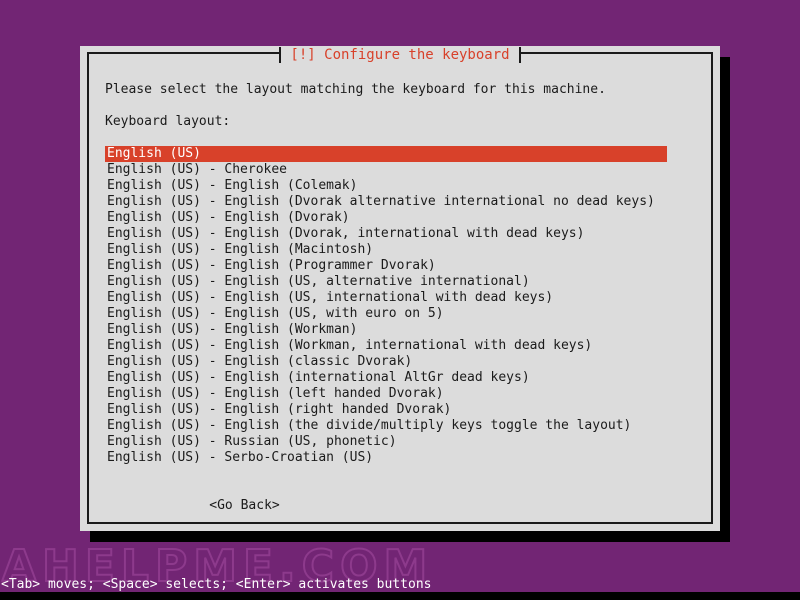 The height and width of the screenshot is (600, 800). Describe the element at coordinates (386, 458) in the screenshot. I see `list-item: English (US) - Serbo-Croatian (US)` at that location.